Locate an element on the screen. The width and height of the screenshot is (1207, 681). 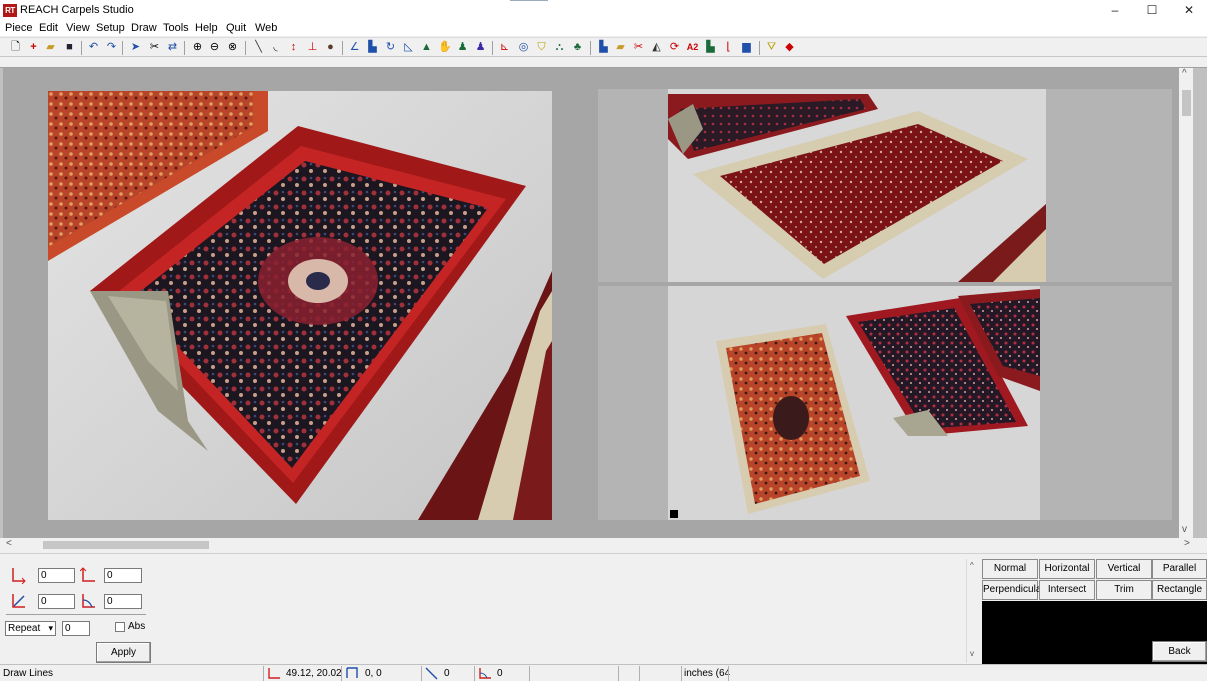
binoculars-icon: ⛬ is located at coordinates (559, 47).